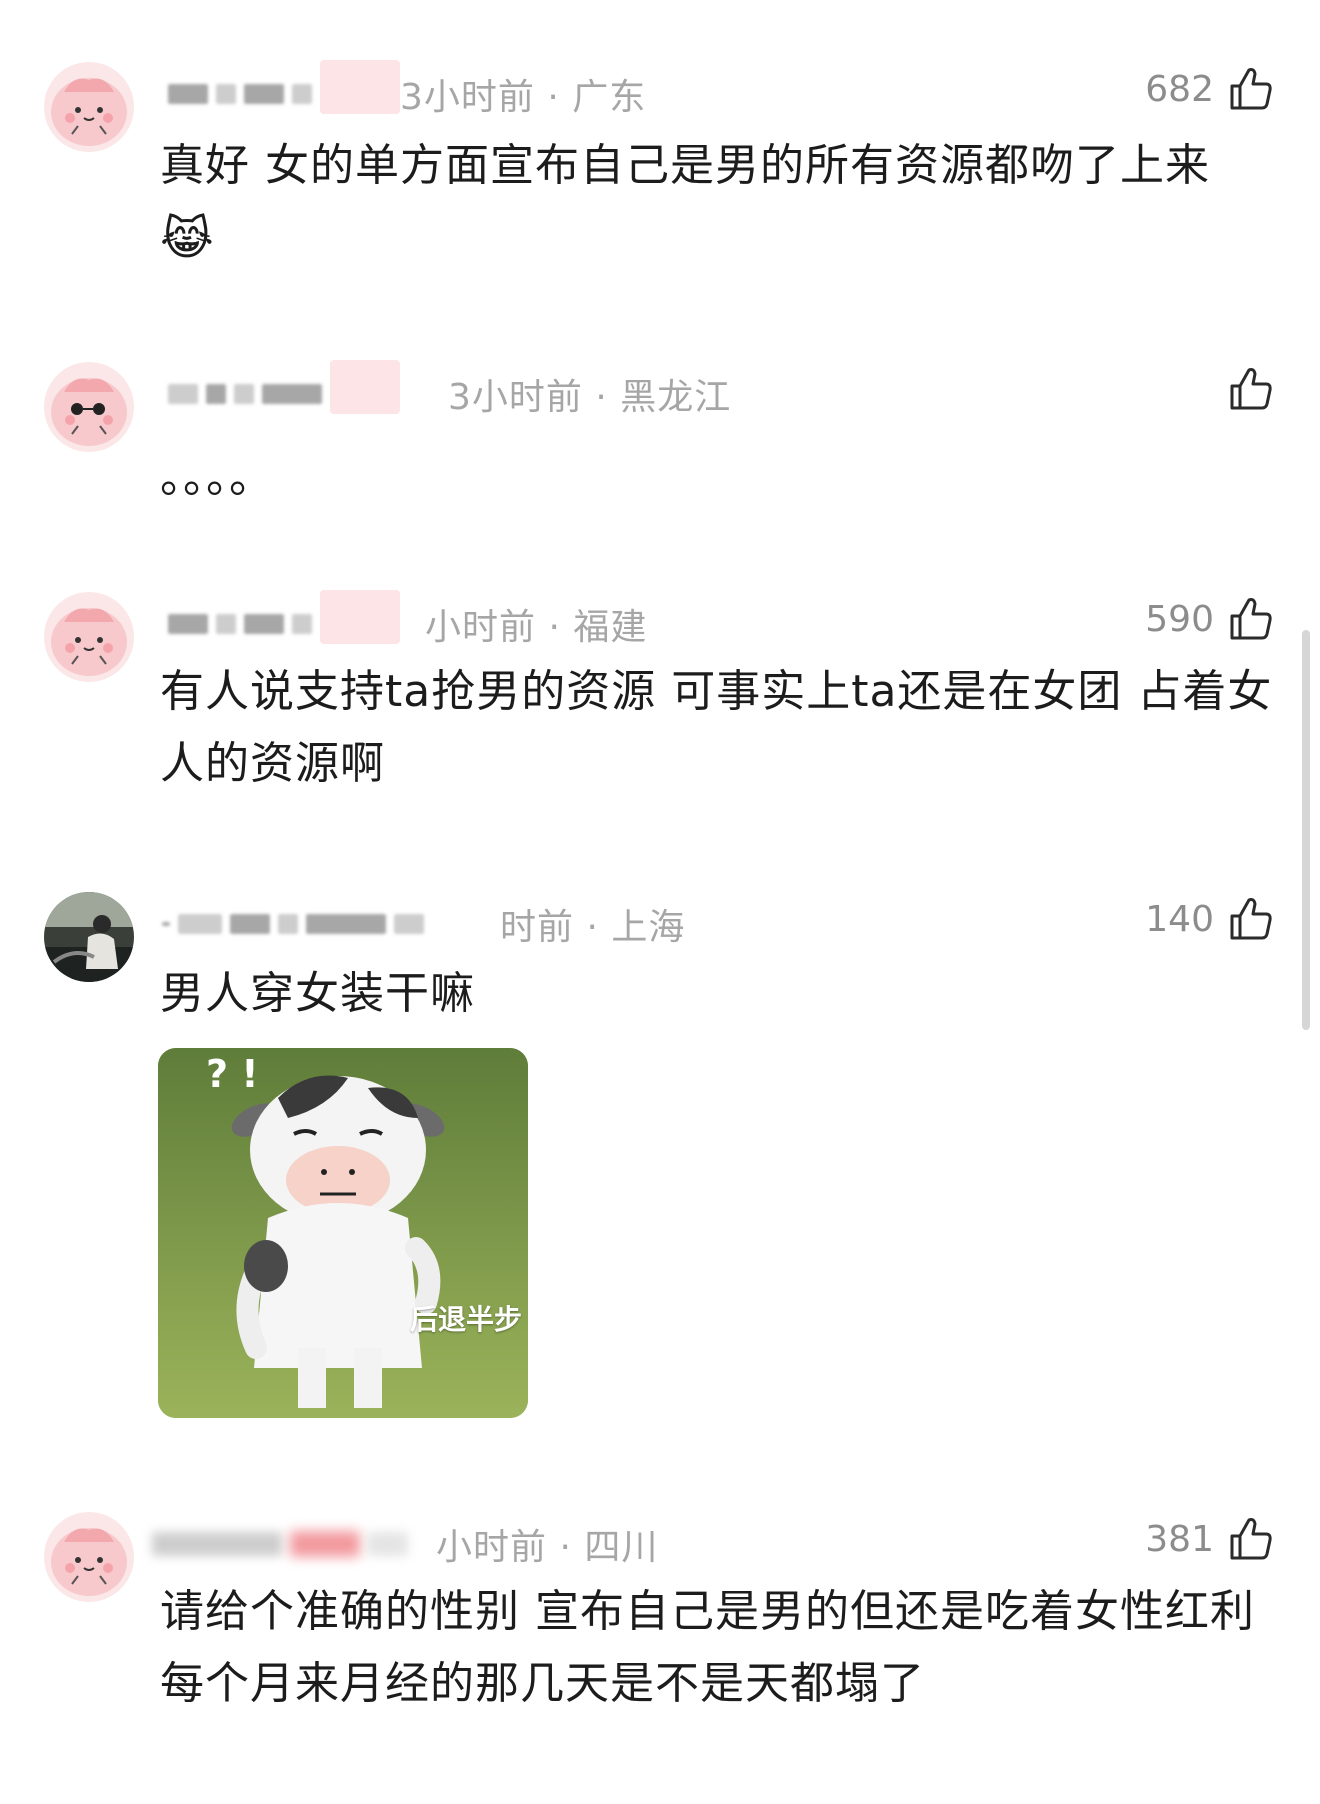 This screenshot has width=1320, height=1804. I want to click on comment-meta: 时前 · 上海, so click(593, 927).